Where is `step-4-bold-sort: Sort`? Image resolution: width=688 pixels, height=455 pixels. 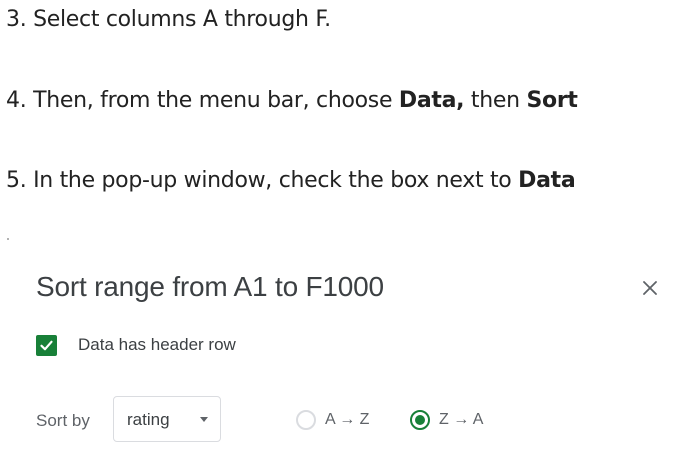
step-4-bold-sort: Sort is located at coordinates (552, 100).